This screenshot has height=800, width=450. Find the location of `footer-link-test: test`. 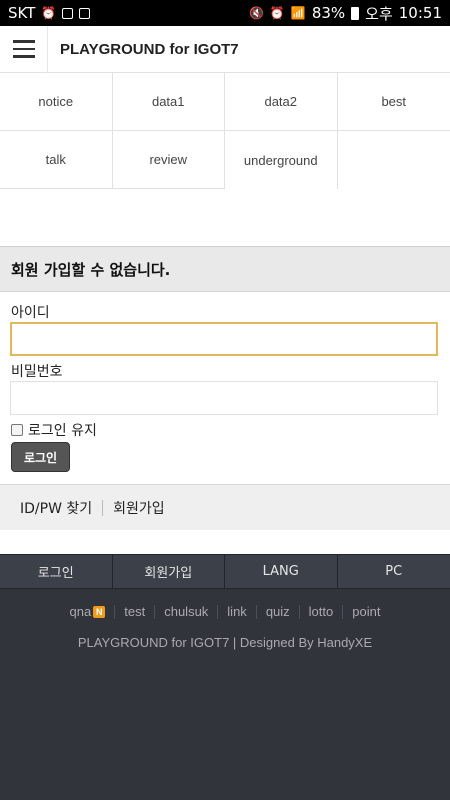

footer-link-test: test is located at coordinates (135, 612).